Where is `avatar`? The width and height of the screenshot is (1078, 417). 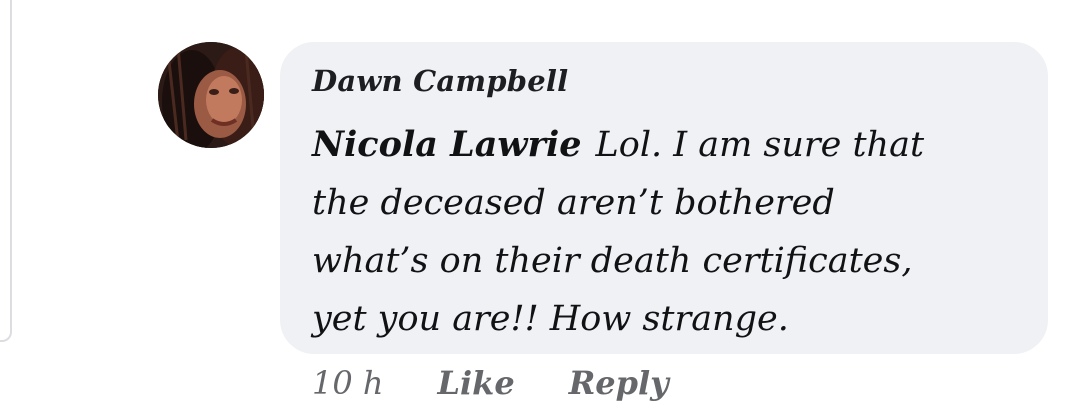
avatar is located at coordinates (211, 95).